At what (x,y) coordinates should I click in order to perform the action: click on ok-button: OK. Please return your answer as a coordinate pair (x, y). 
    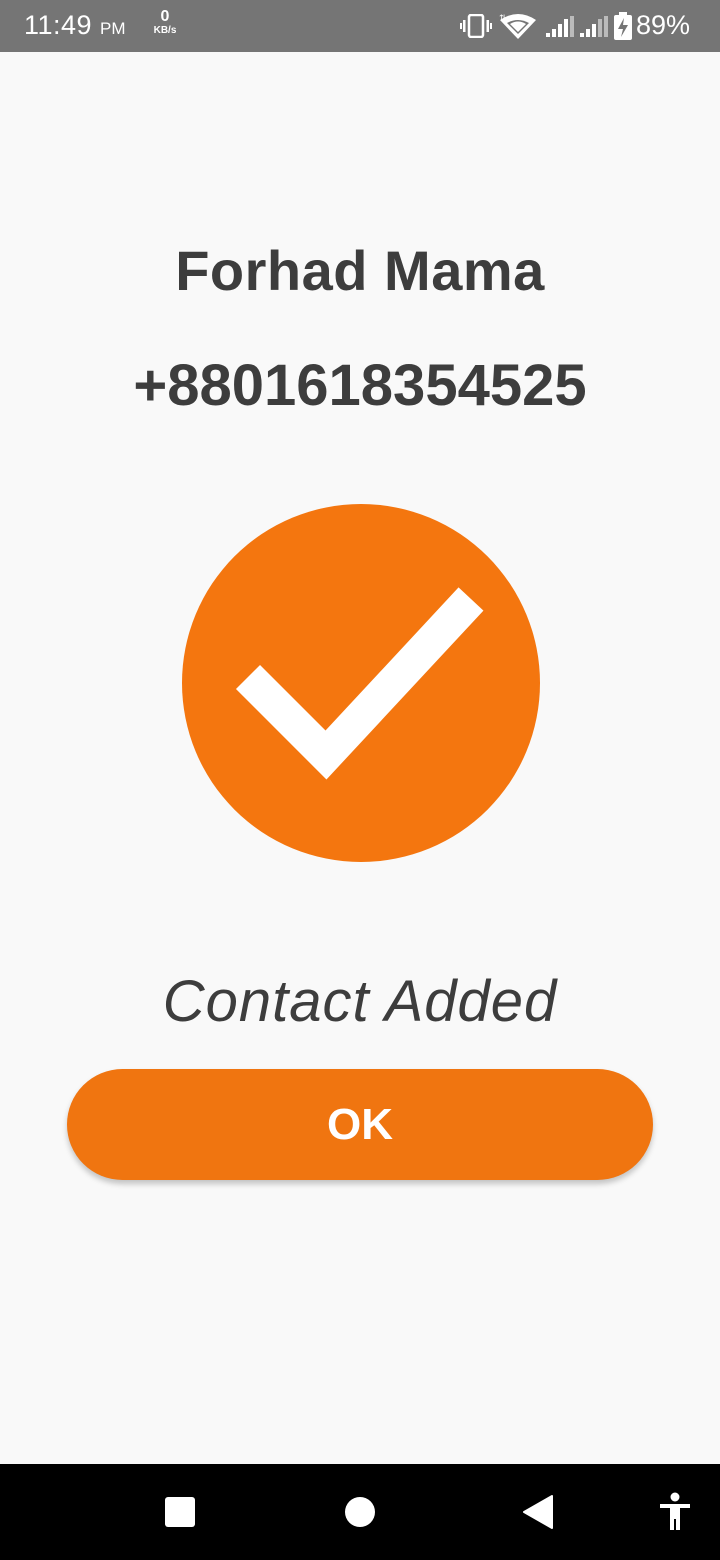
    Looking at the image, I should click on (360, 1124).